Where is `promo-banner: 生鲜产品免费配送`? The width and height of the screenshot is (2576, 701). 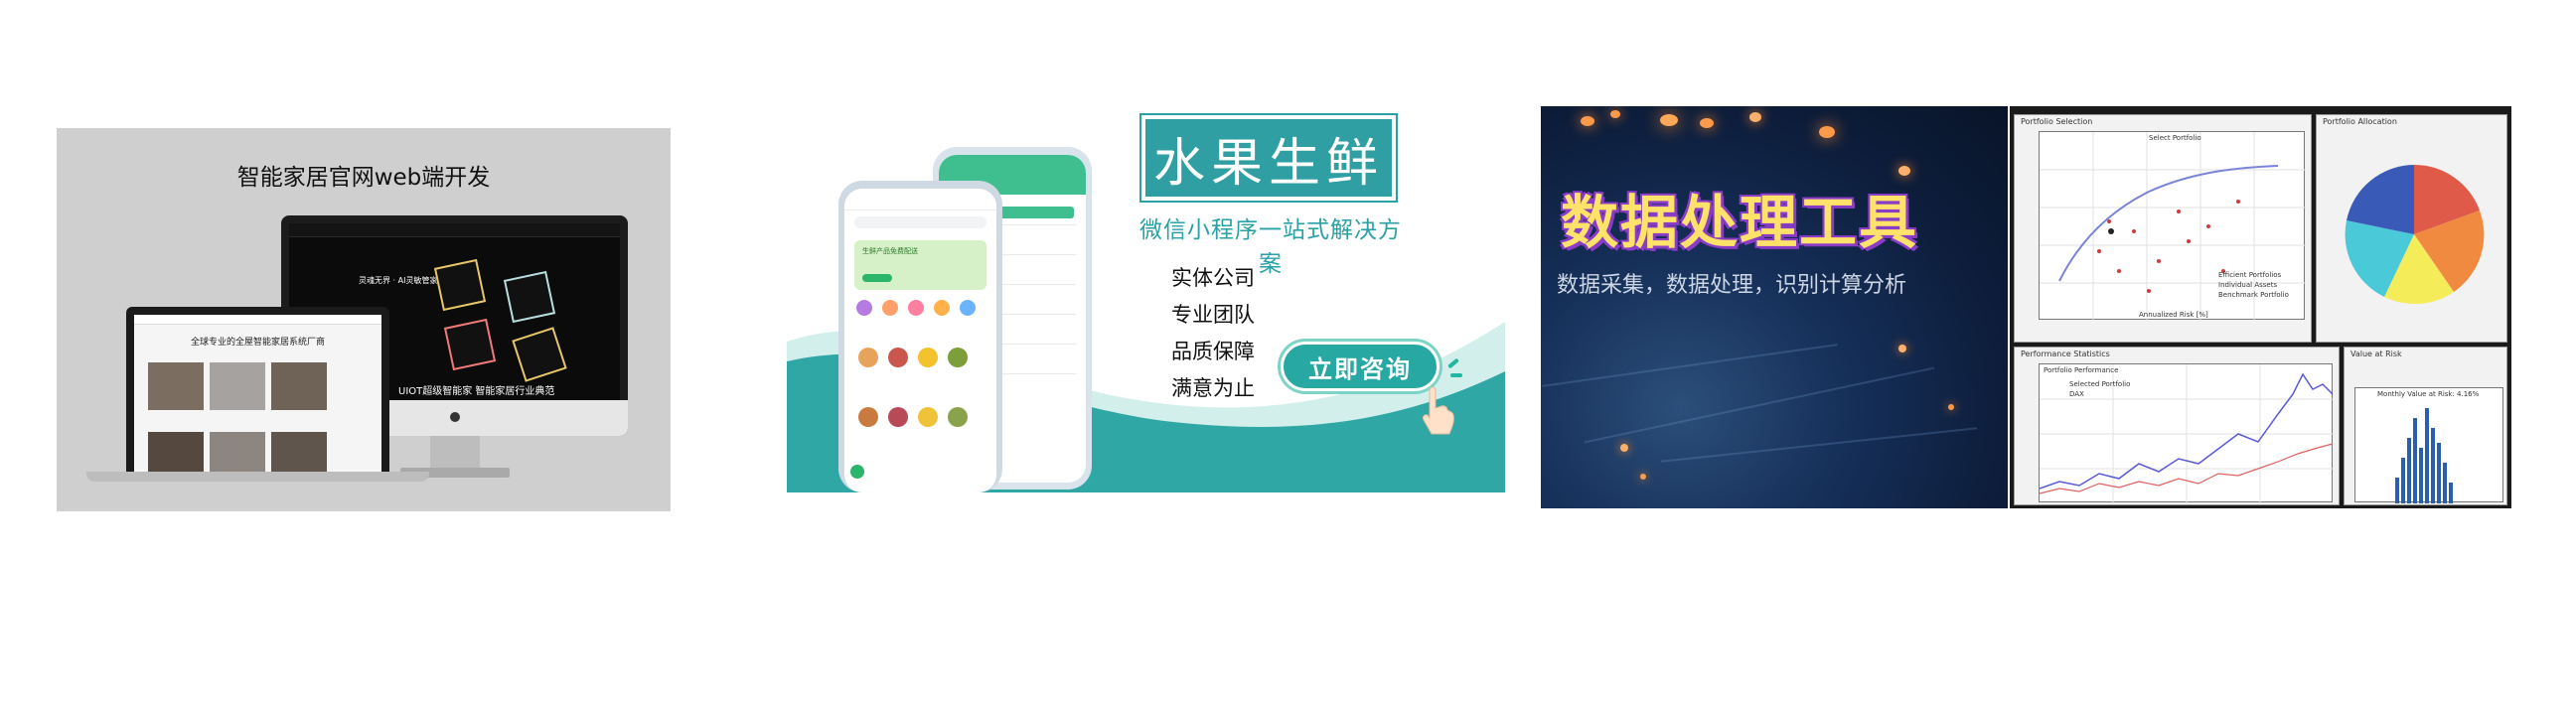
promo-banner: 生鲜产品免费配送 is located at coordinates (920, 265).